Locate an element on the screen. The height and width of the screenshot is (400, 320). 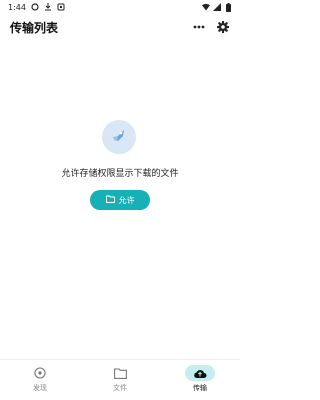
bottom-nav: 发现 文件 传输 is located at coordinates (120, 379).